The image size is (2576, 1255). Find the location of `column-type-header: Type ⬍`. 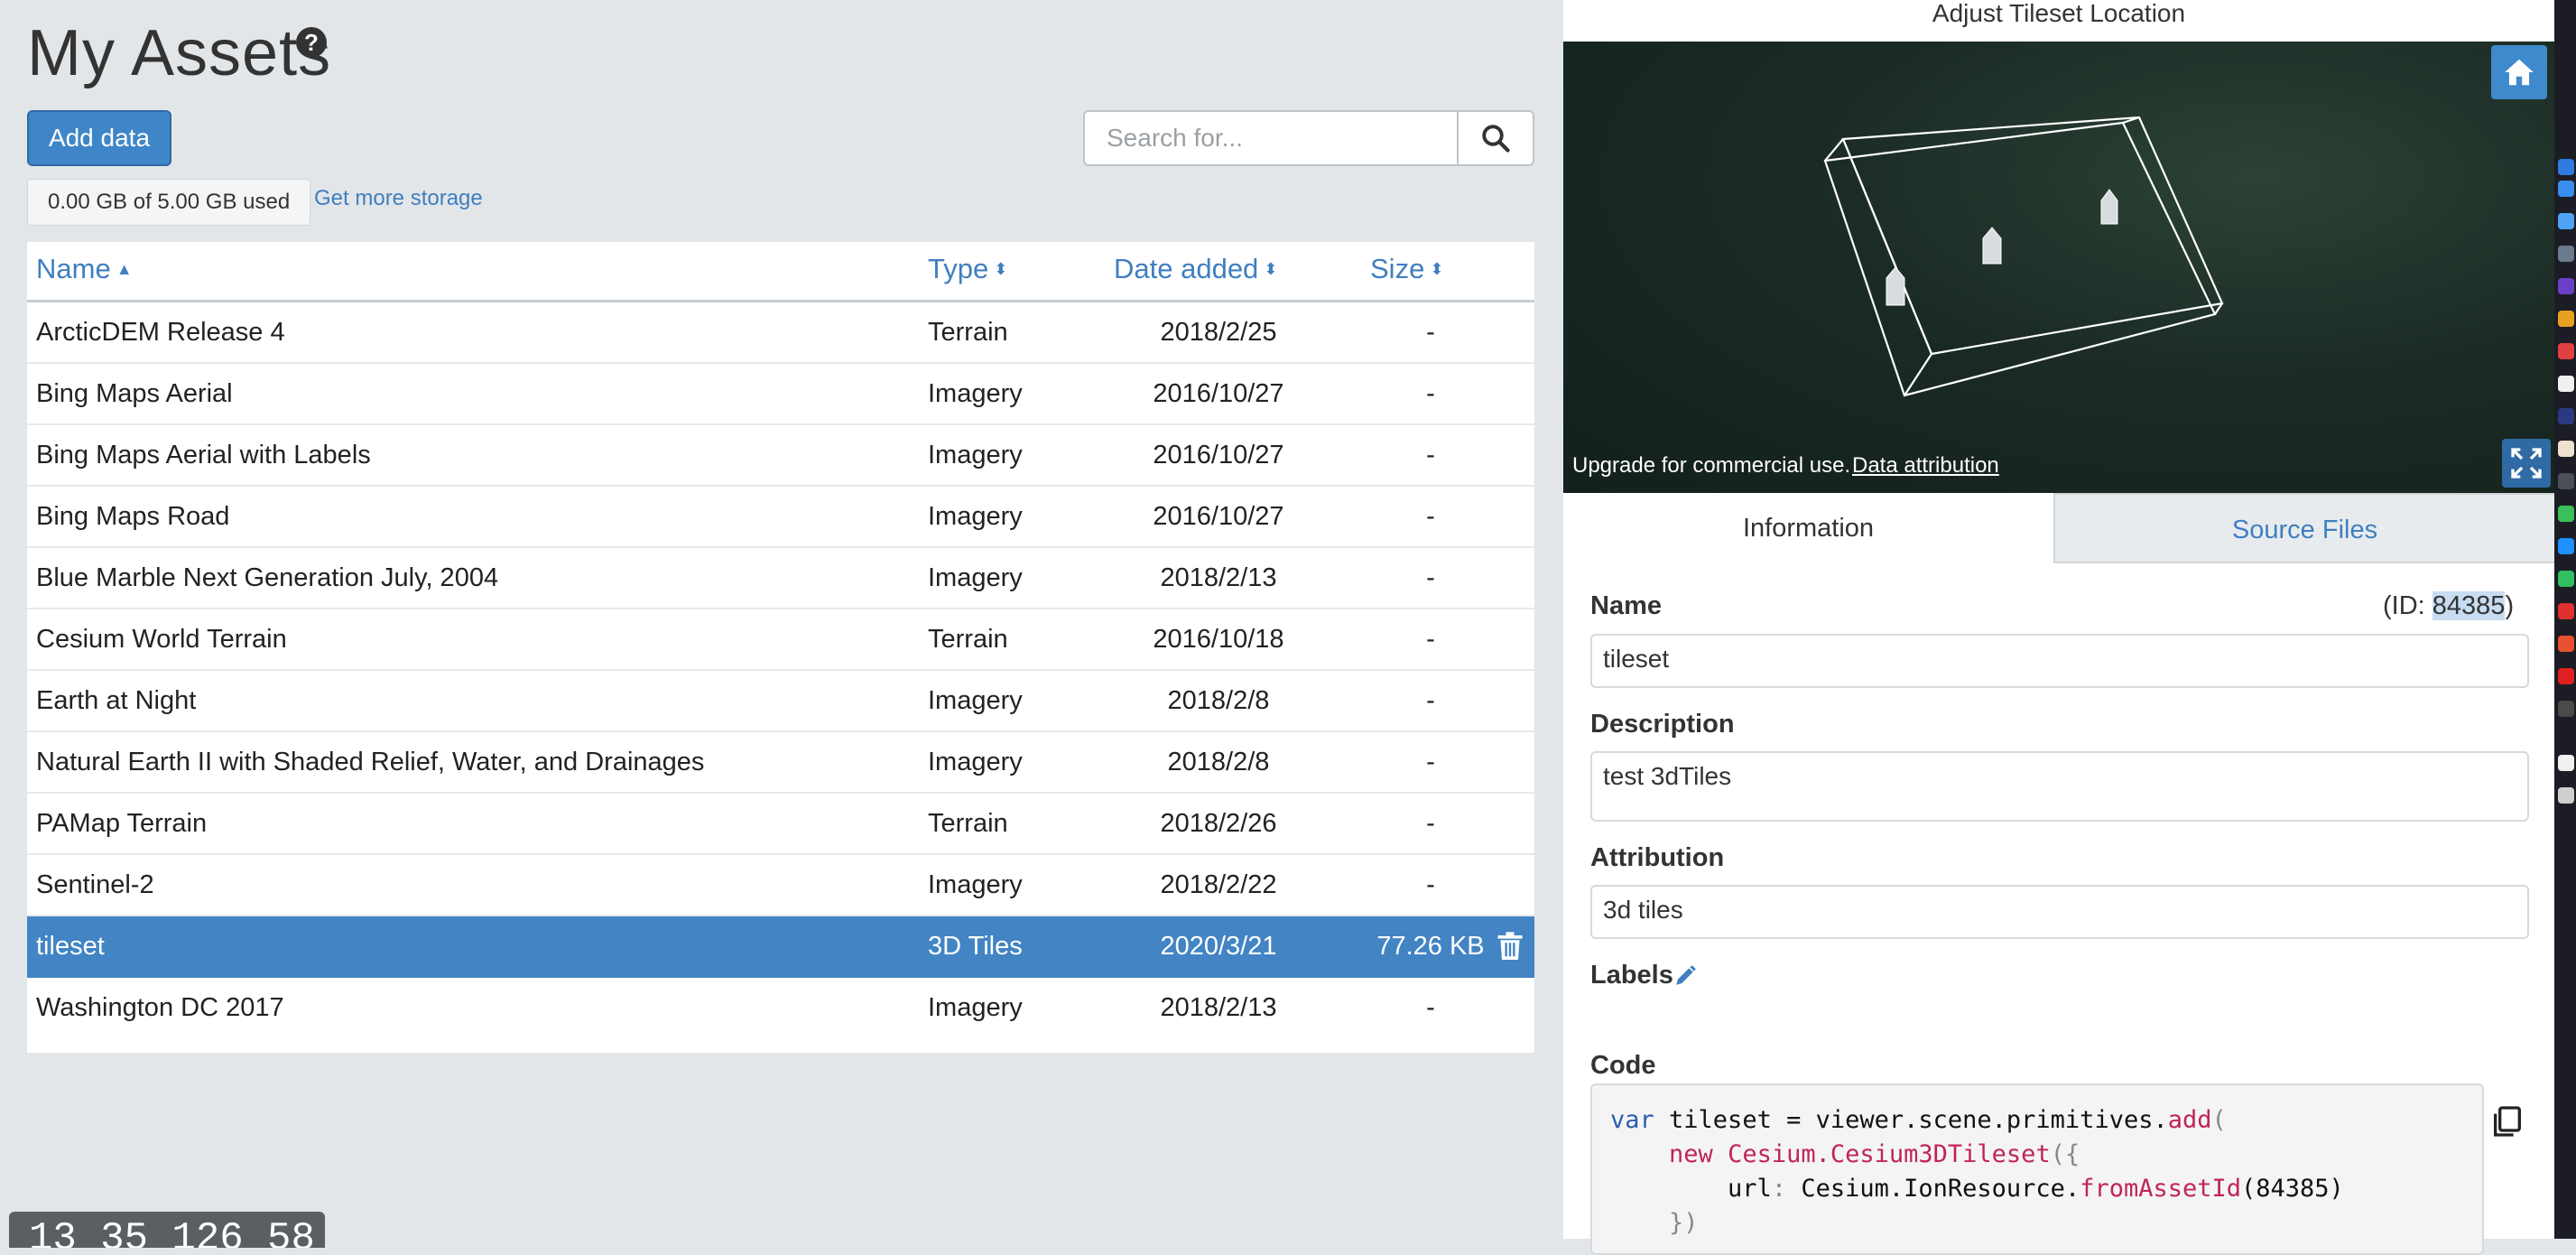

column-type-header: Type ⬍ is located at coordinates (967, 269).